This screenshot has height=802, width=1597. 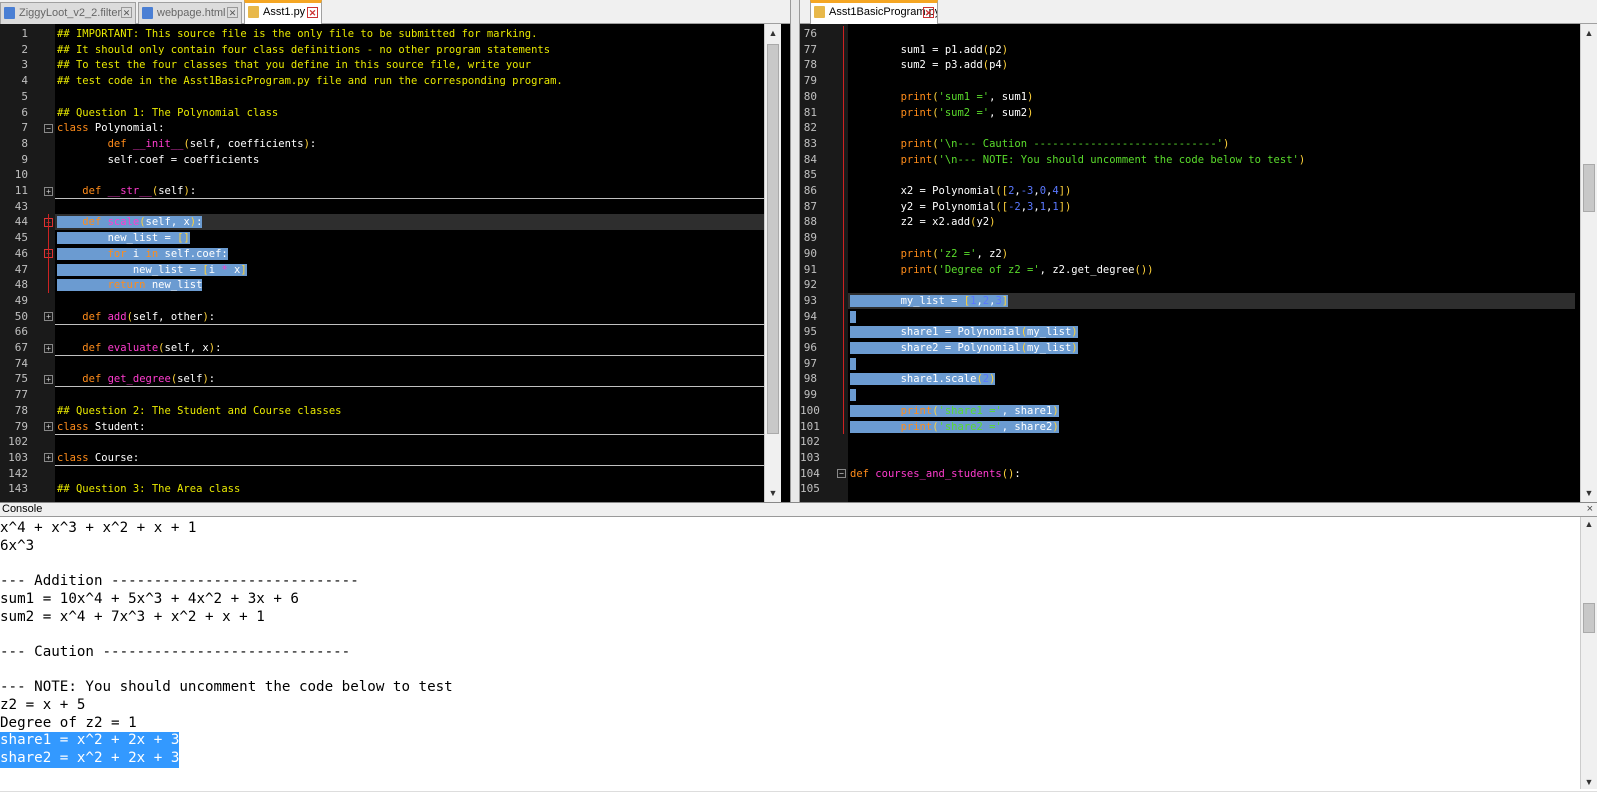 I want to click on code-token: courses_and_students, so click(x=938, y=473).